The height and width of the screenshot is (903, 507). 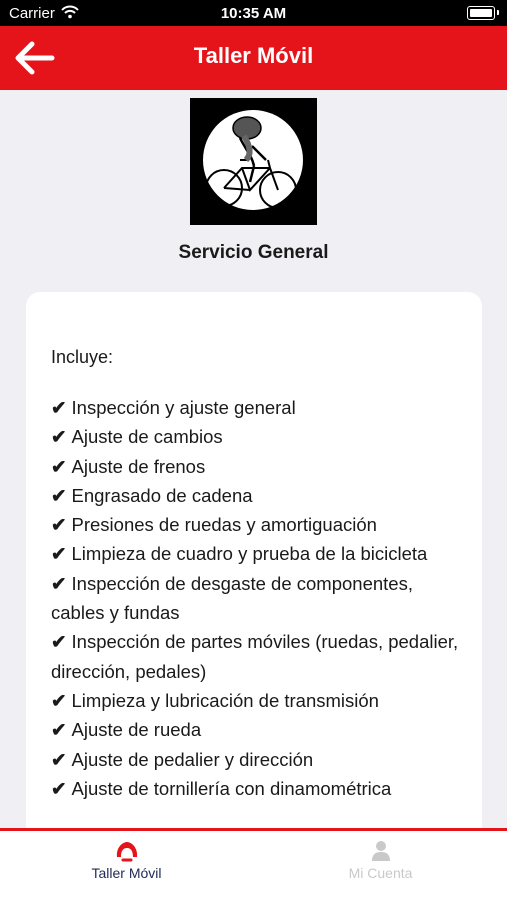 What do you see at coordinates (380, 851) in the screenshot?
I see `user-icon` at bounding box center [380, 851].